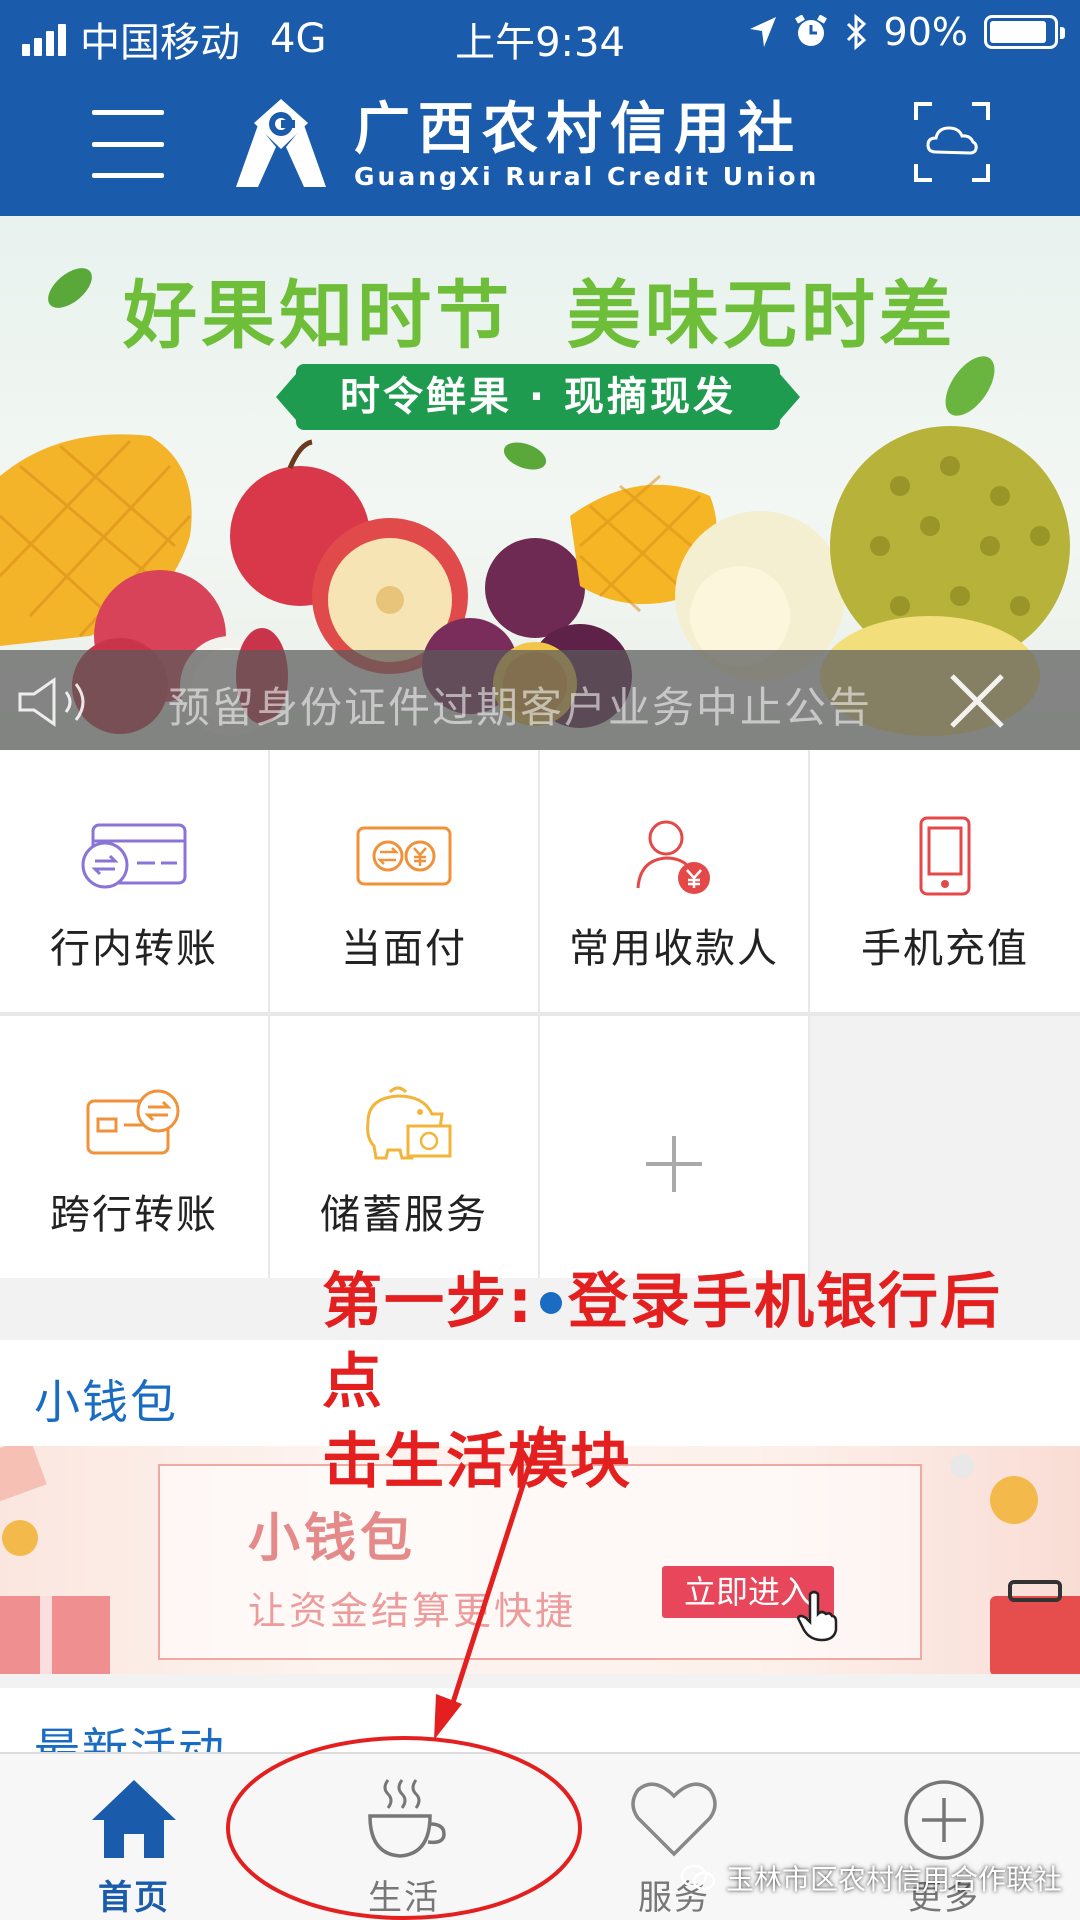 This screenshot has height=1920, width=1080. I want to click on menu-icon, so click(128, 144).